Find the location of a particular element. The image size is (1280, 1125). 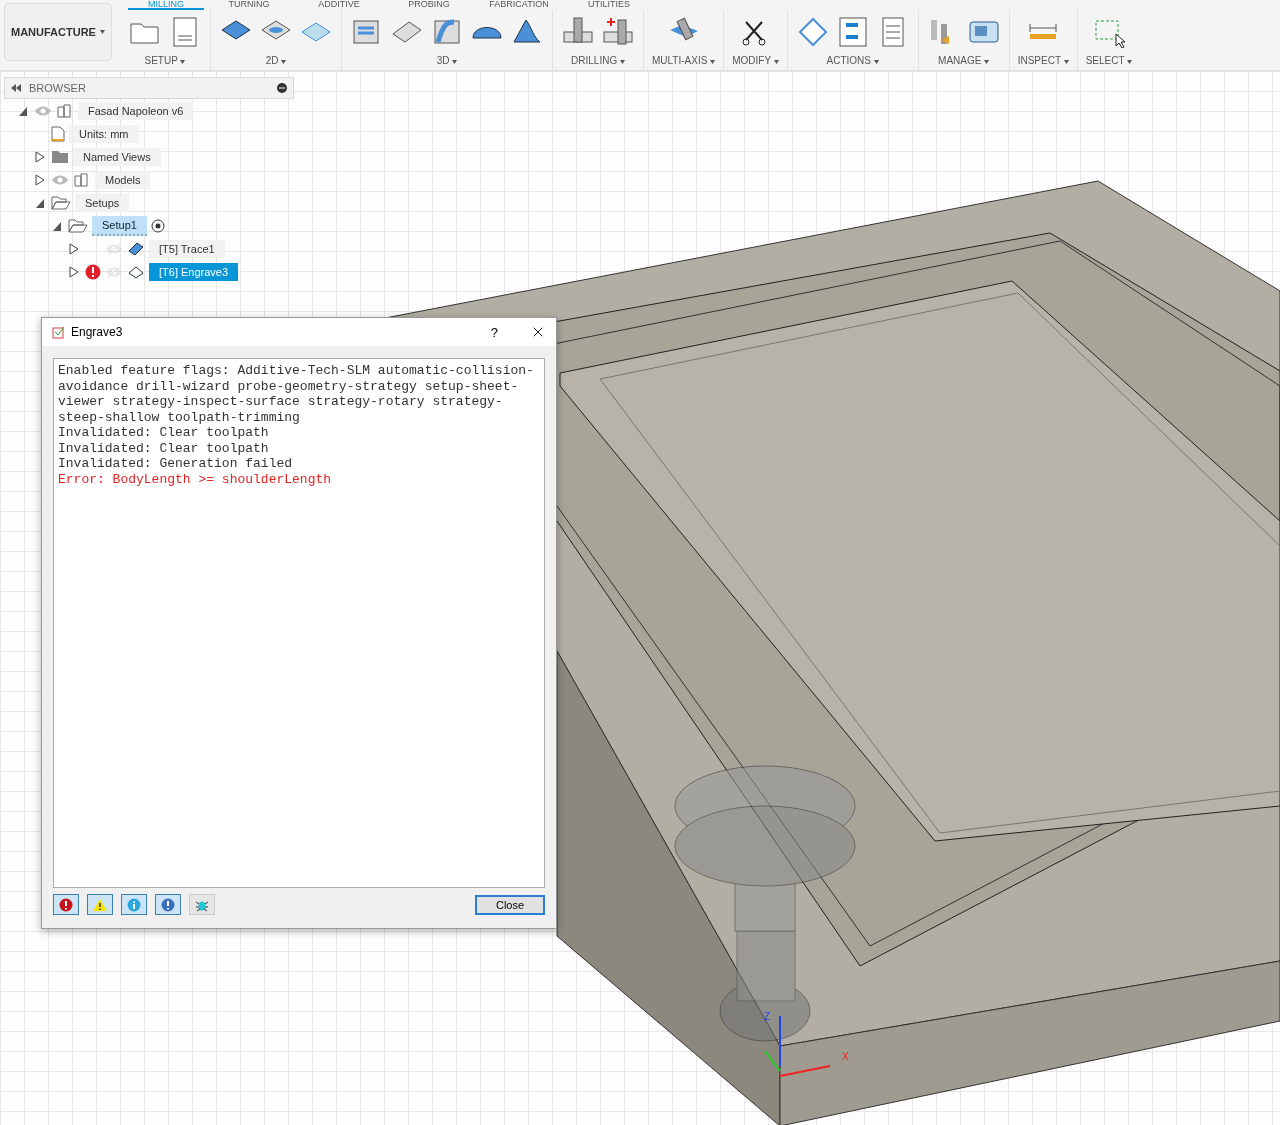

dialog-title: Engrave3 is located at coordinates (97, 332).